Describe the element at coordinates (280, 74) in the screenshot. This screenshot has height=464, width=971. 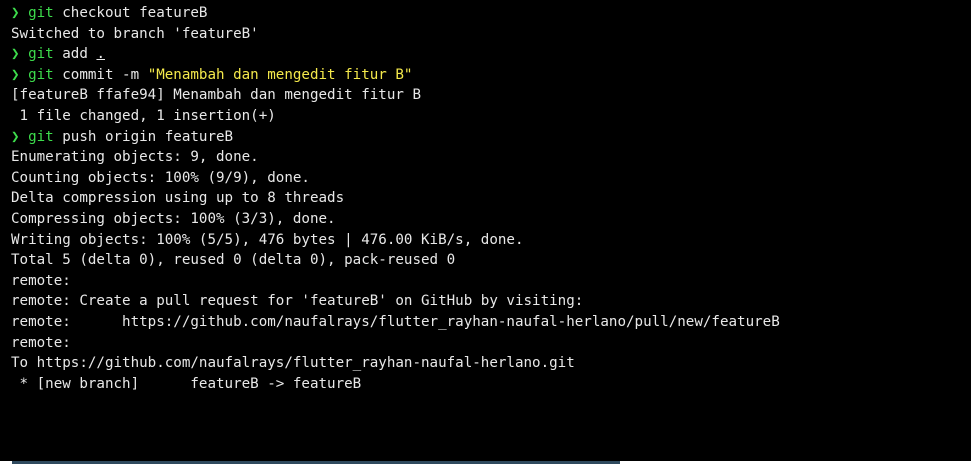
I see `commit-message-string: "Menambah dan mengedit fitur B"` at that location.